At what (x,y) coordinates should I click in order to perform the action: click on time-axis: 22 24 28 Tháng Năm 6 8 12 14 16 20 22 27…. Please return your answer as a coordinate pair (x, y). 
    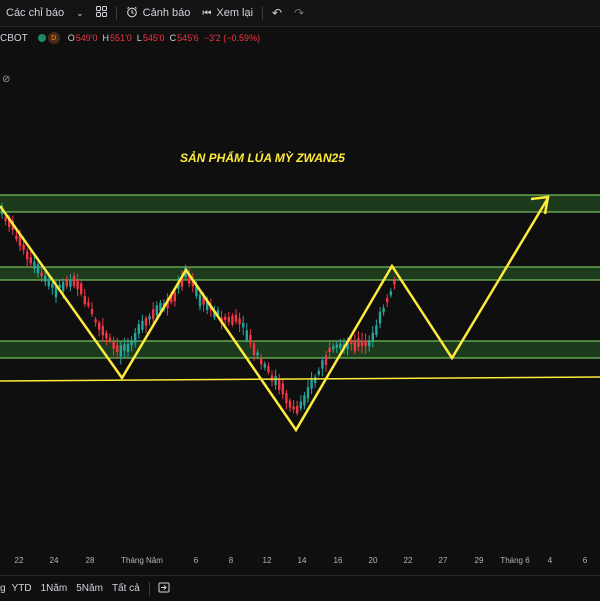
    Looking at the image, I should click on (300, 563).